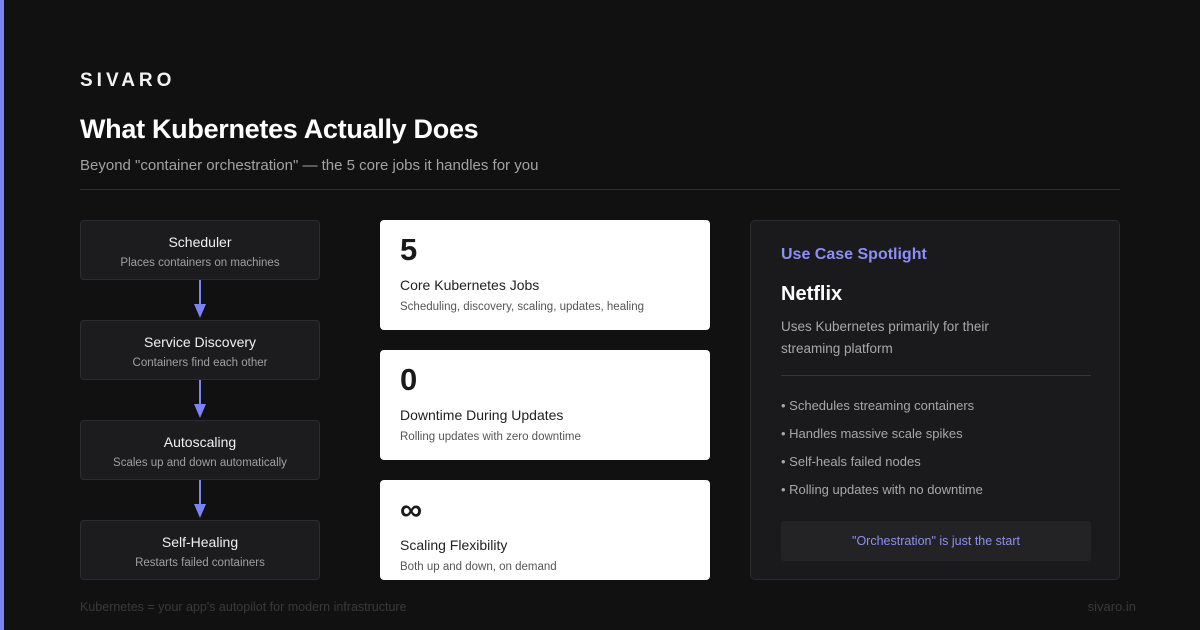 The height and width of the screenshot is (630, 1200). What do you see at coordinates (878, 405) in the screenshot?
I see `list-item: • Schedules streaming containers` at bounding box center [878, 405].